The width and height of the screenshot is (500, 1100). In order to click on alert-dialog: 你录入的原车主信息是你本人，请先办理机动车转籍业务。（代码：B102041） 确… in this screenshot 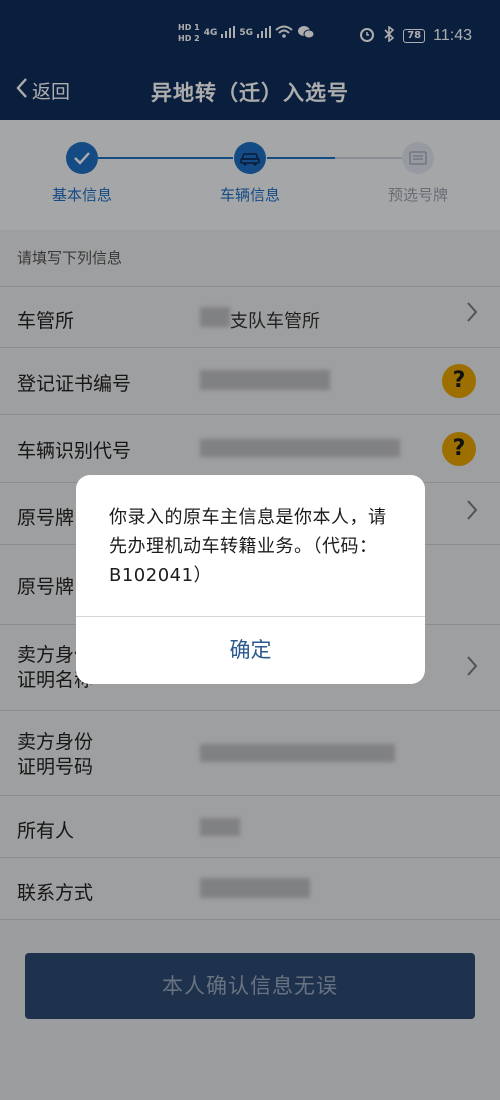, I will do `click(250, 579)`.